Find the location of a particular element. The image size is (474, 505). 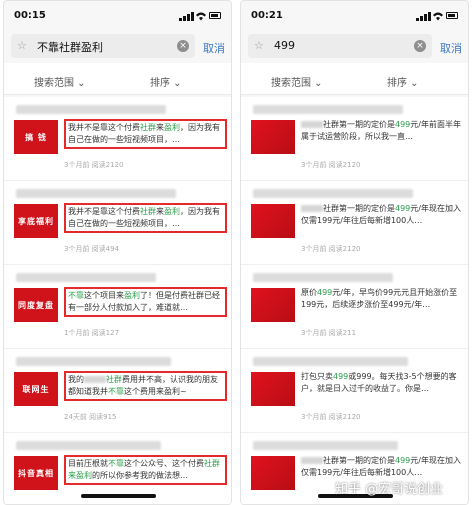

search-input: ☆ 不靠社群盈利 × is located at coordinates (103, 46).